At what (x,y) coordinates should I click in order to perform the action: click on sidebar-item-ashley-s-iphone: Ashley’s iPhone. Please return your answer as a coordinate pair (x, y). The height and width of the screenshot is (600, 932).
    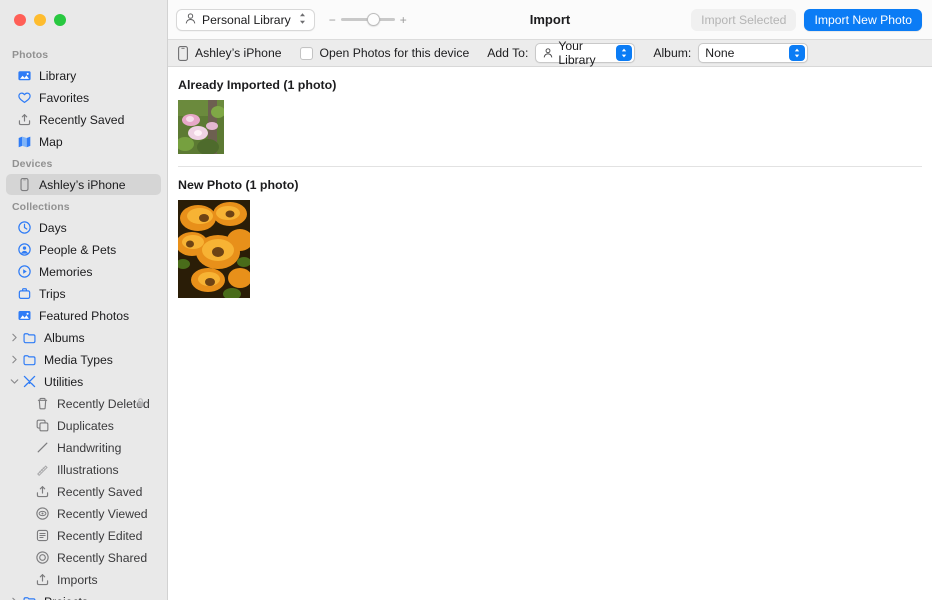
    Looking at the image, I should click on (83, 184).